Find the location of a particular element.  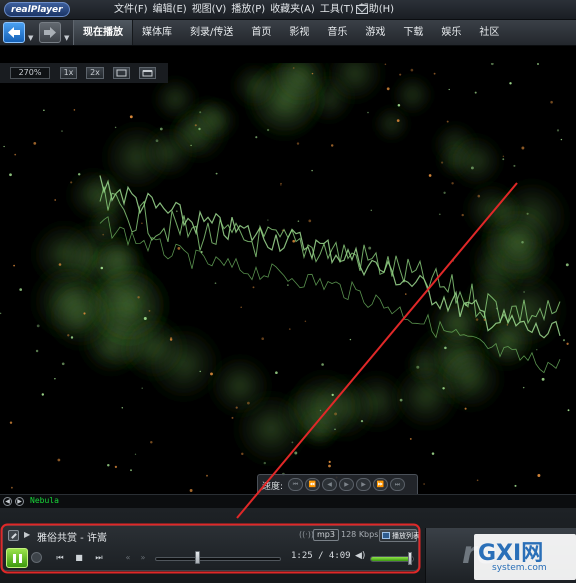

menu-play: 播放(P) is located at coordinates (248, 10).